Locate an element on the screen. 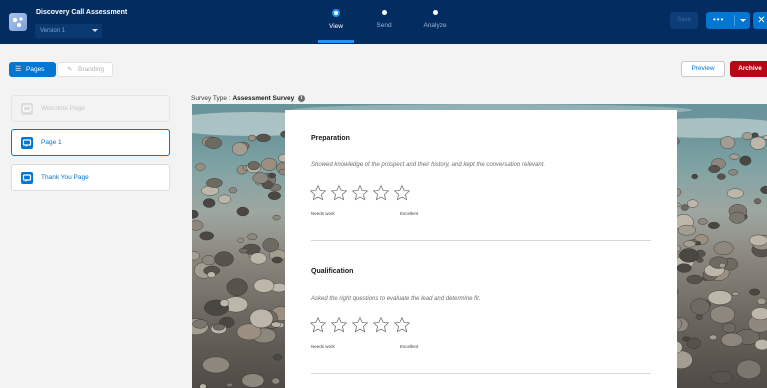 The image size is (767, 388). close-button: ✕ is located at coordinates (760, 20).